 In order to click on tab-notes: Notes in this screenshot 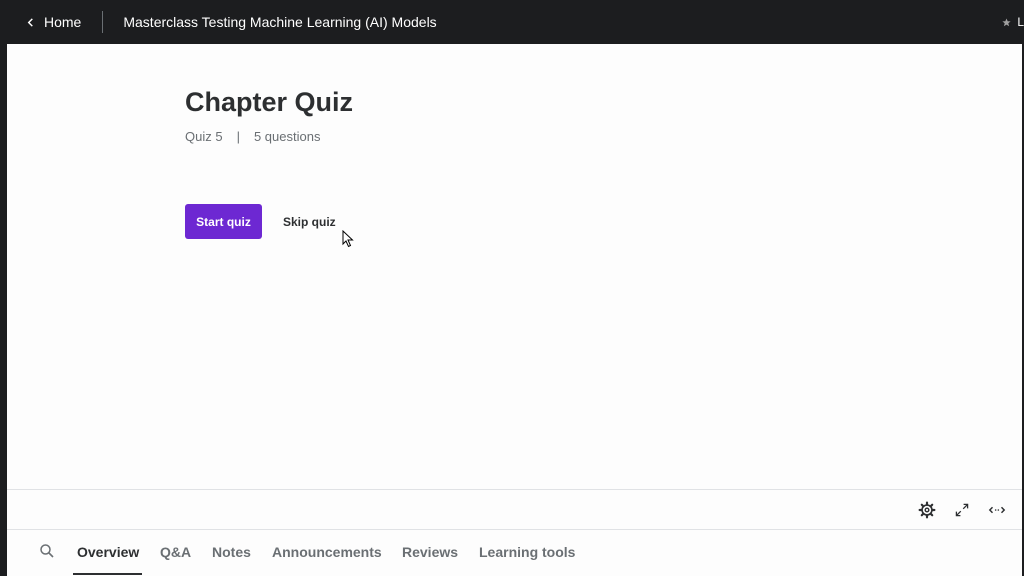, I will do `click(231, 552)`.